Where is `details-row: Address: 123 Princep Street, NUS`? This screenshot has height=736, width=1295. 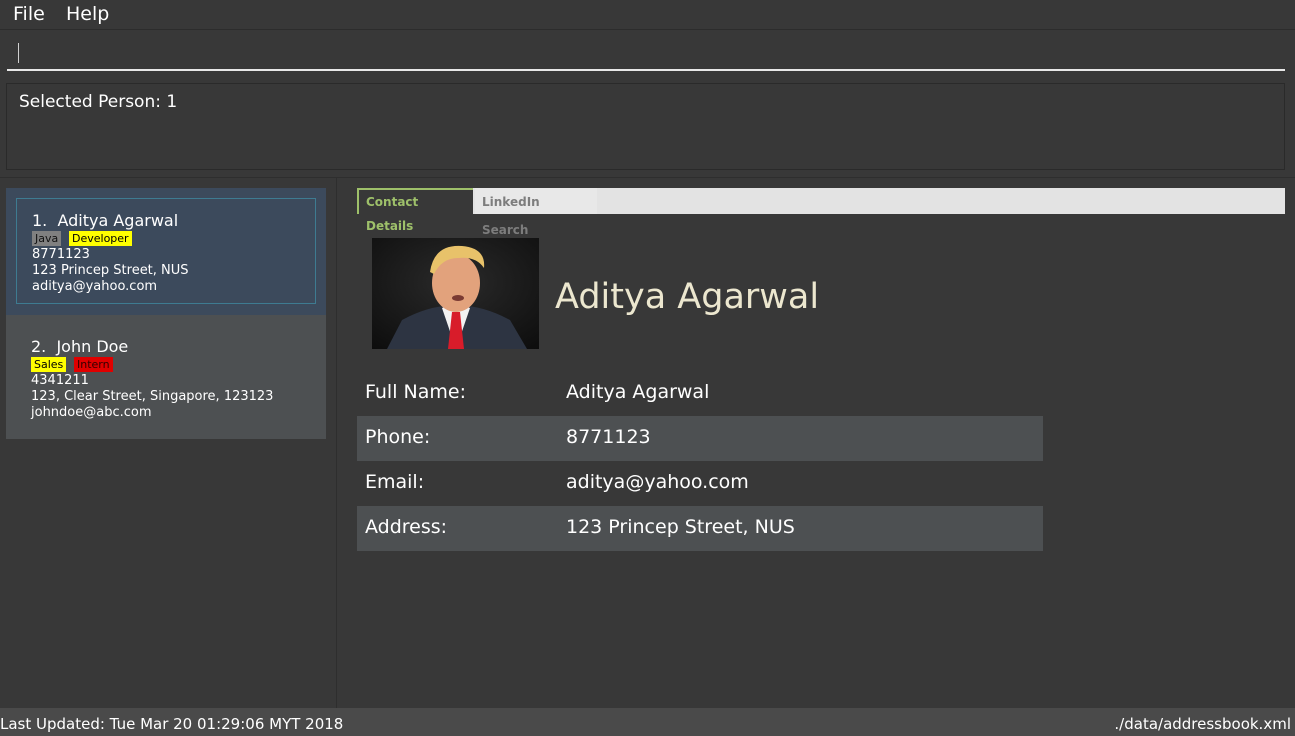 details-row: Address: 123 Princep Street, NUS is located at coordinates (700, 528).